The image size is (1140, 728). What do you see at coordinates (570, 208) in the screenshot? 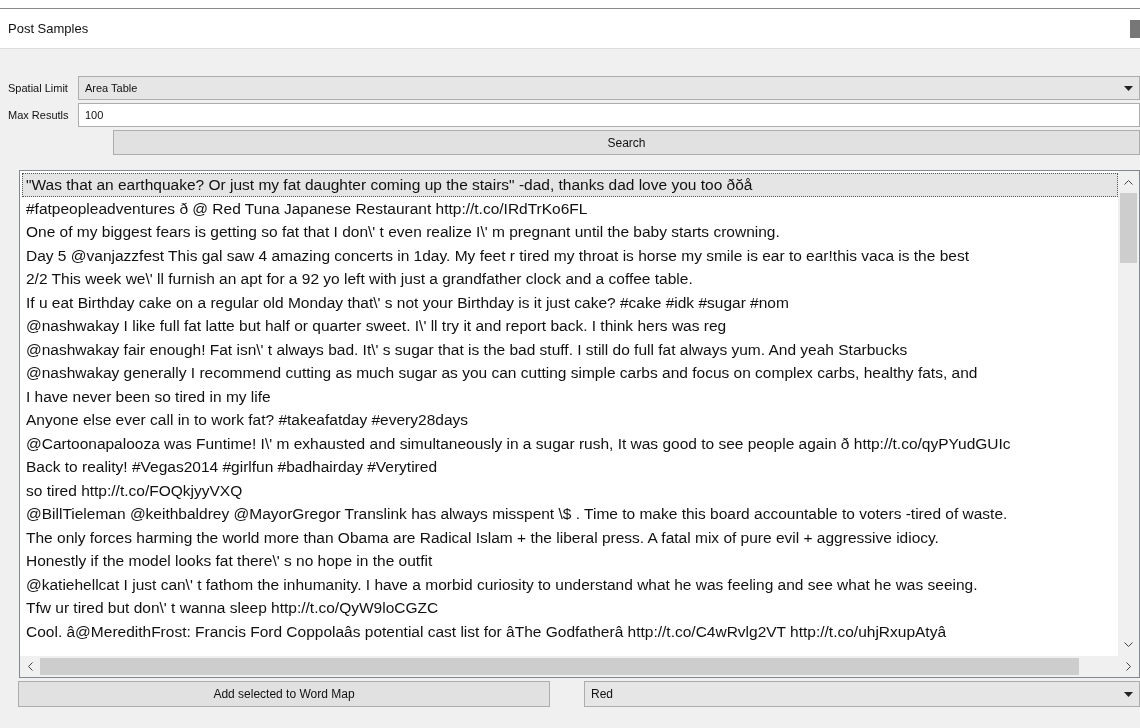
I see `post-row: #fatpeopleadventures ð @ Red Tuna Japanese Restaurant http://t.co/IRdTrKo6FL` at bounding box center [570, 208].